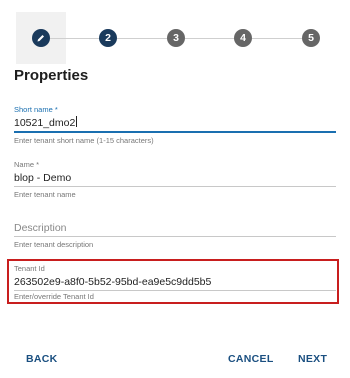 Image resolution: width=350 pixels, height=378 pixels. Describe the element at coordinates (54, 296) in the screenshot. I see `tenant-id-help: Enter/override Tenant Id` at that location.